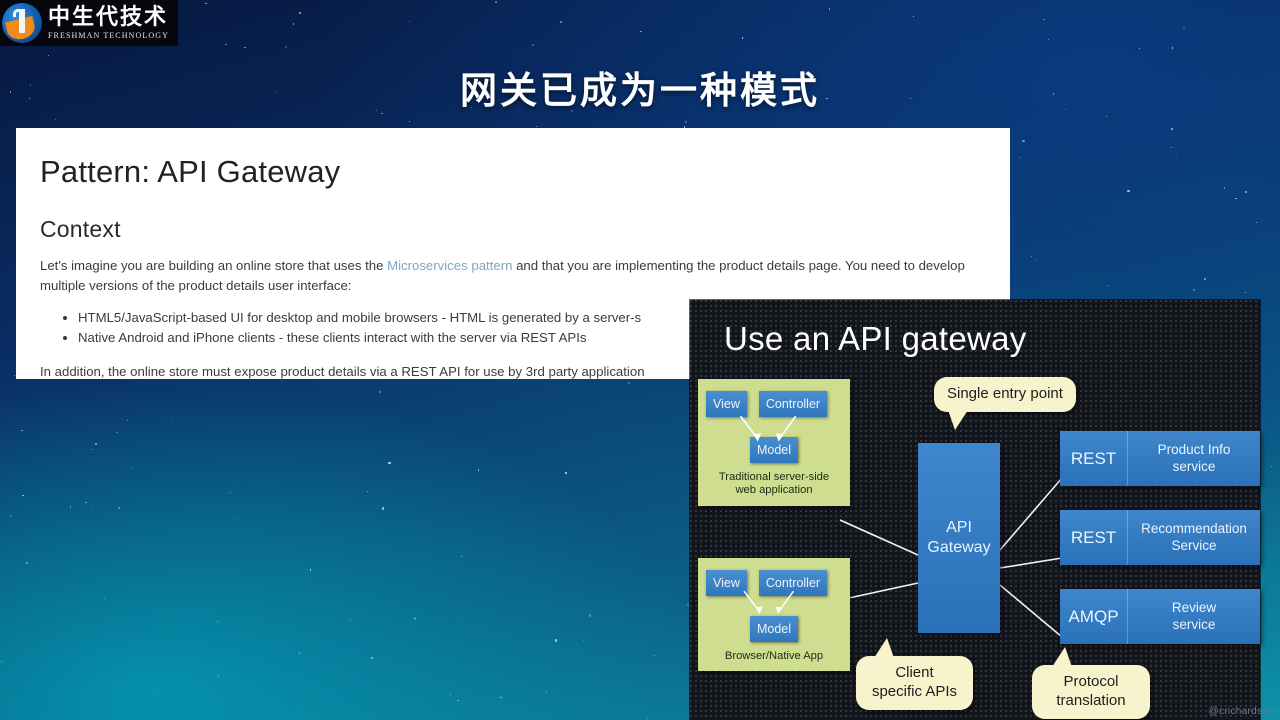  What do you see at coordinates (774, 615) in the screenshot?
I see `client-browser-native-app: View Controller Model Browser/Native App` at bounding box center [774, 615].